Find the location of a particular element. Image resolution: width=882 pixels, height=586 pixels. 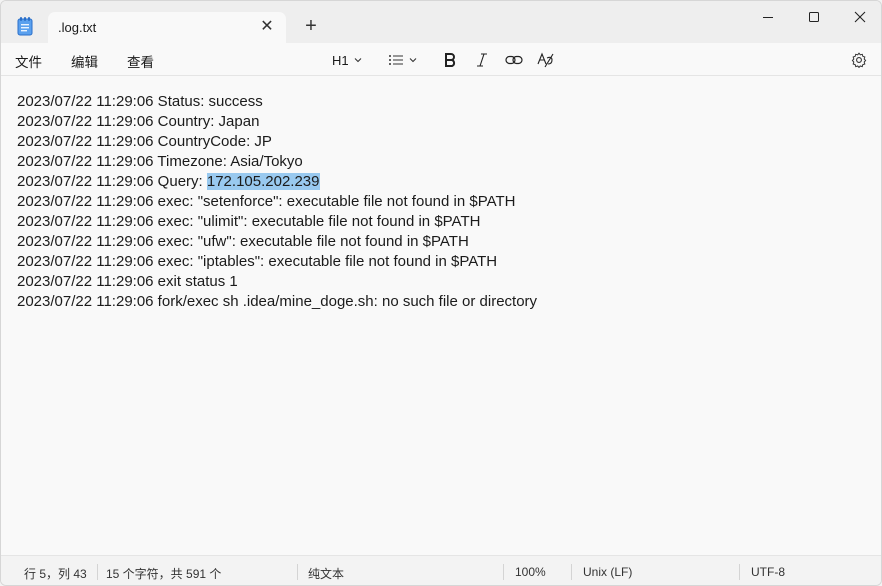

selected-text: 172.105.202.239 is located at coordinates (263, 181).